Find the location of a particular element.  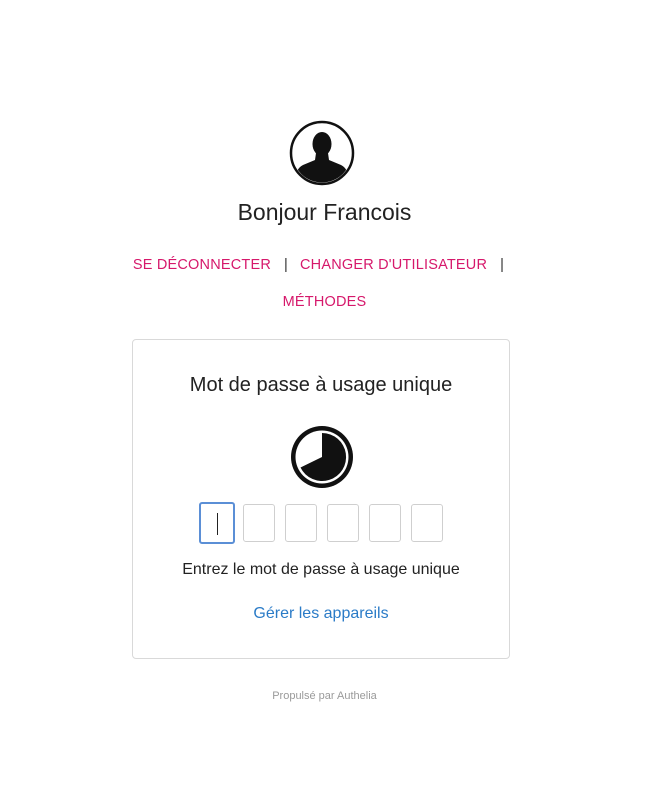

methods-link: MÉTHODES is located at coordinates (325, 302).